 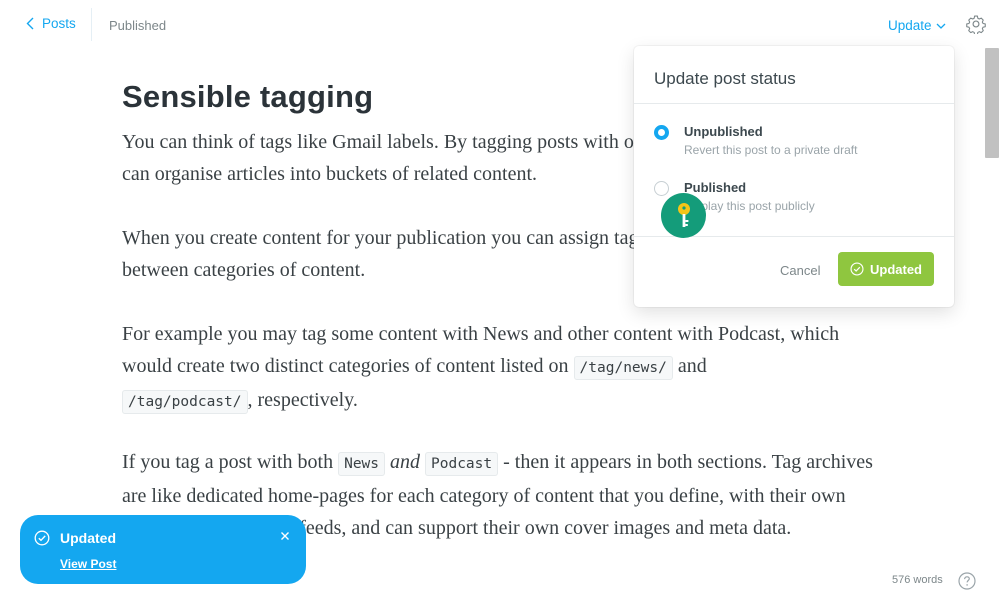 What do you see at coordinates (689, 366) in the screenshot?
I see `text-span: and` at bounding box center [689, 366].